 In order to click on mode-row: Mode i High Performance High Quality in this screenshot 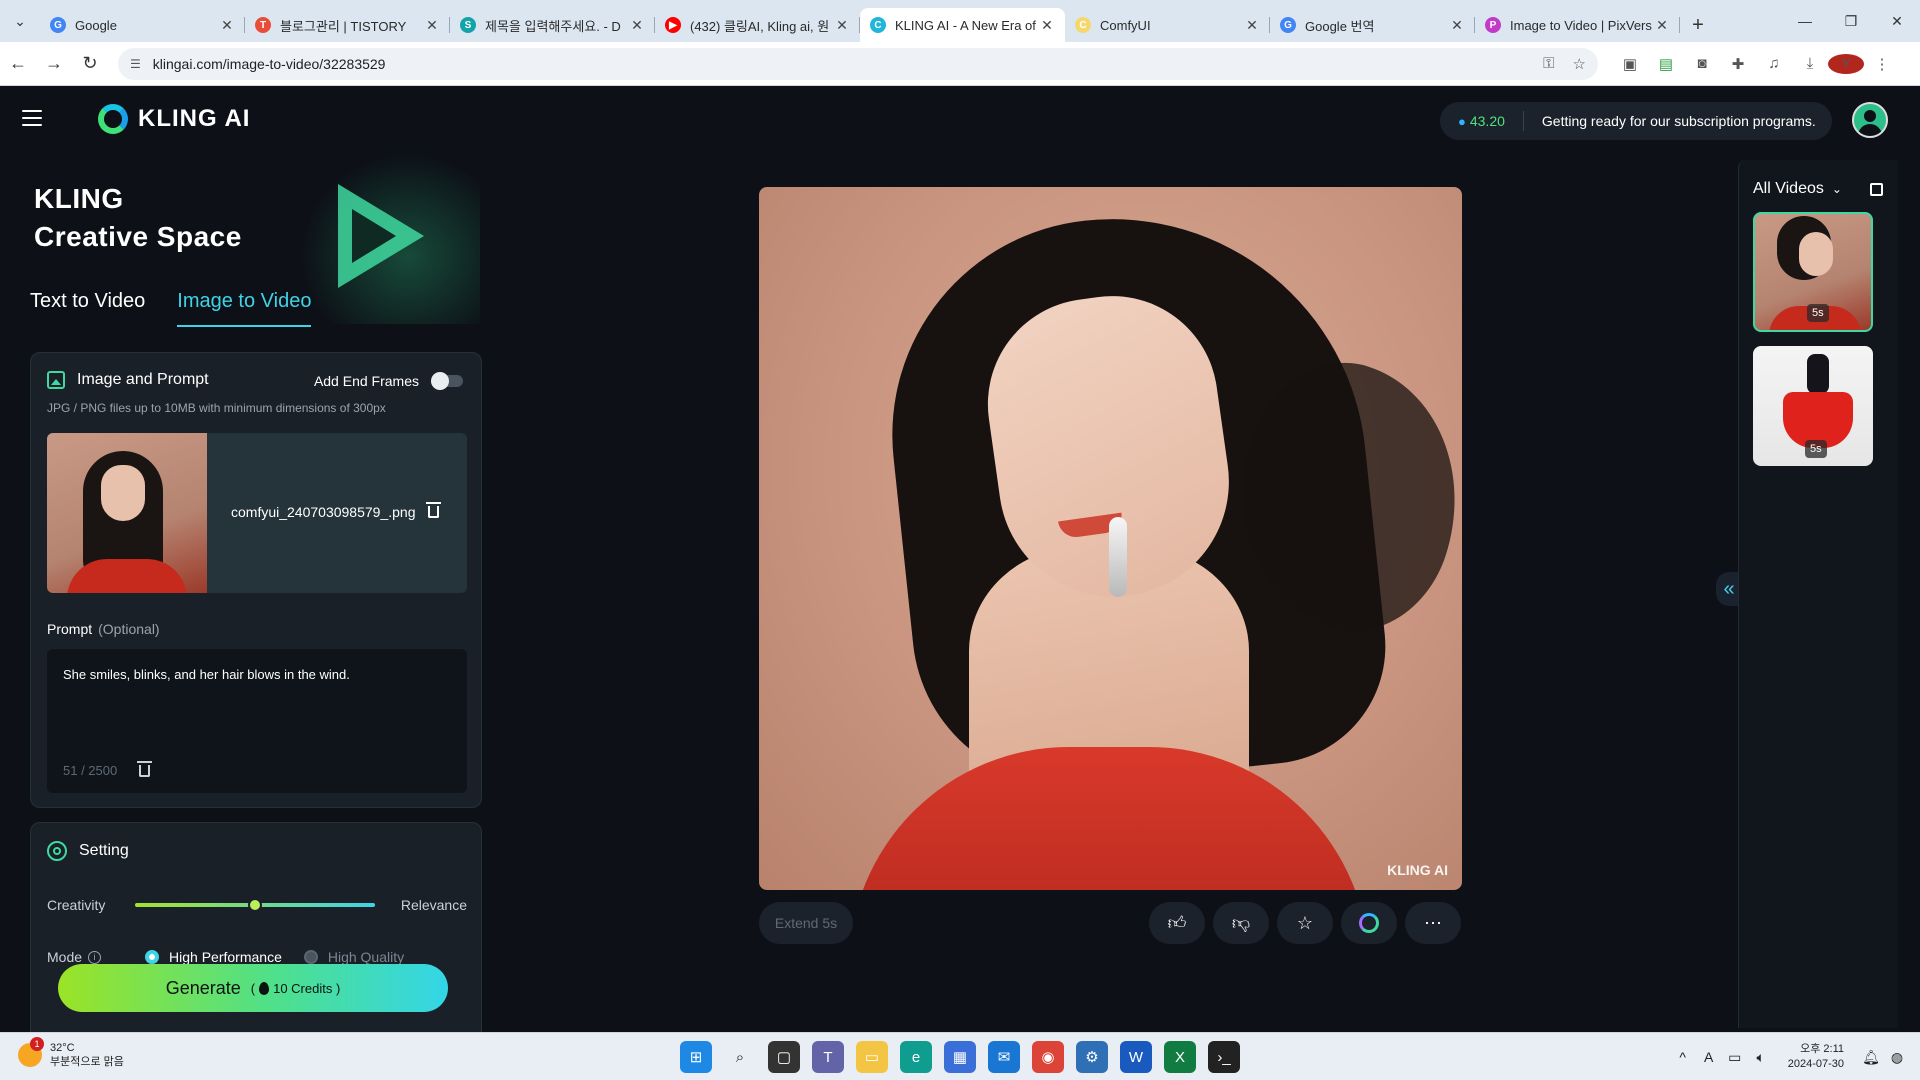, I will do `click(225, 957)`.